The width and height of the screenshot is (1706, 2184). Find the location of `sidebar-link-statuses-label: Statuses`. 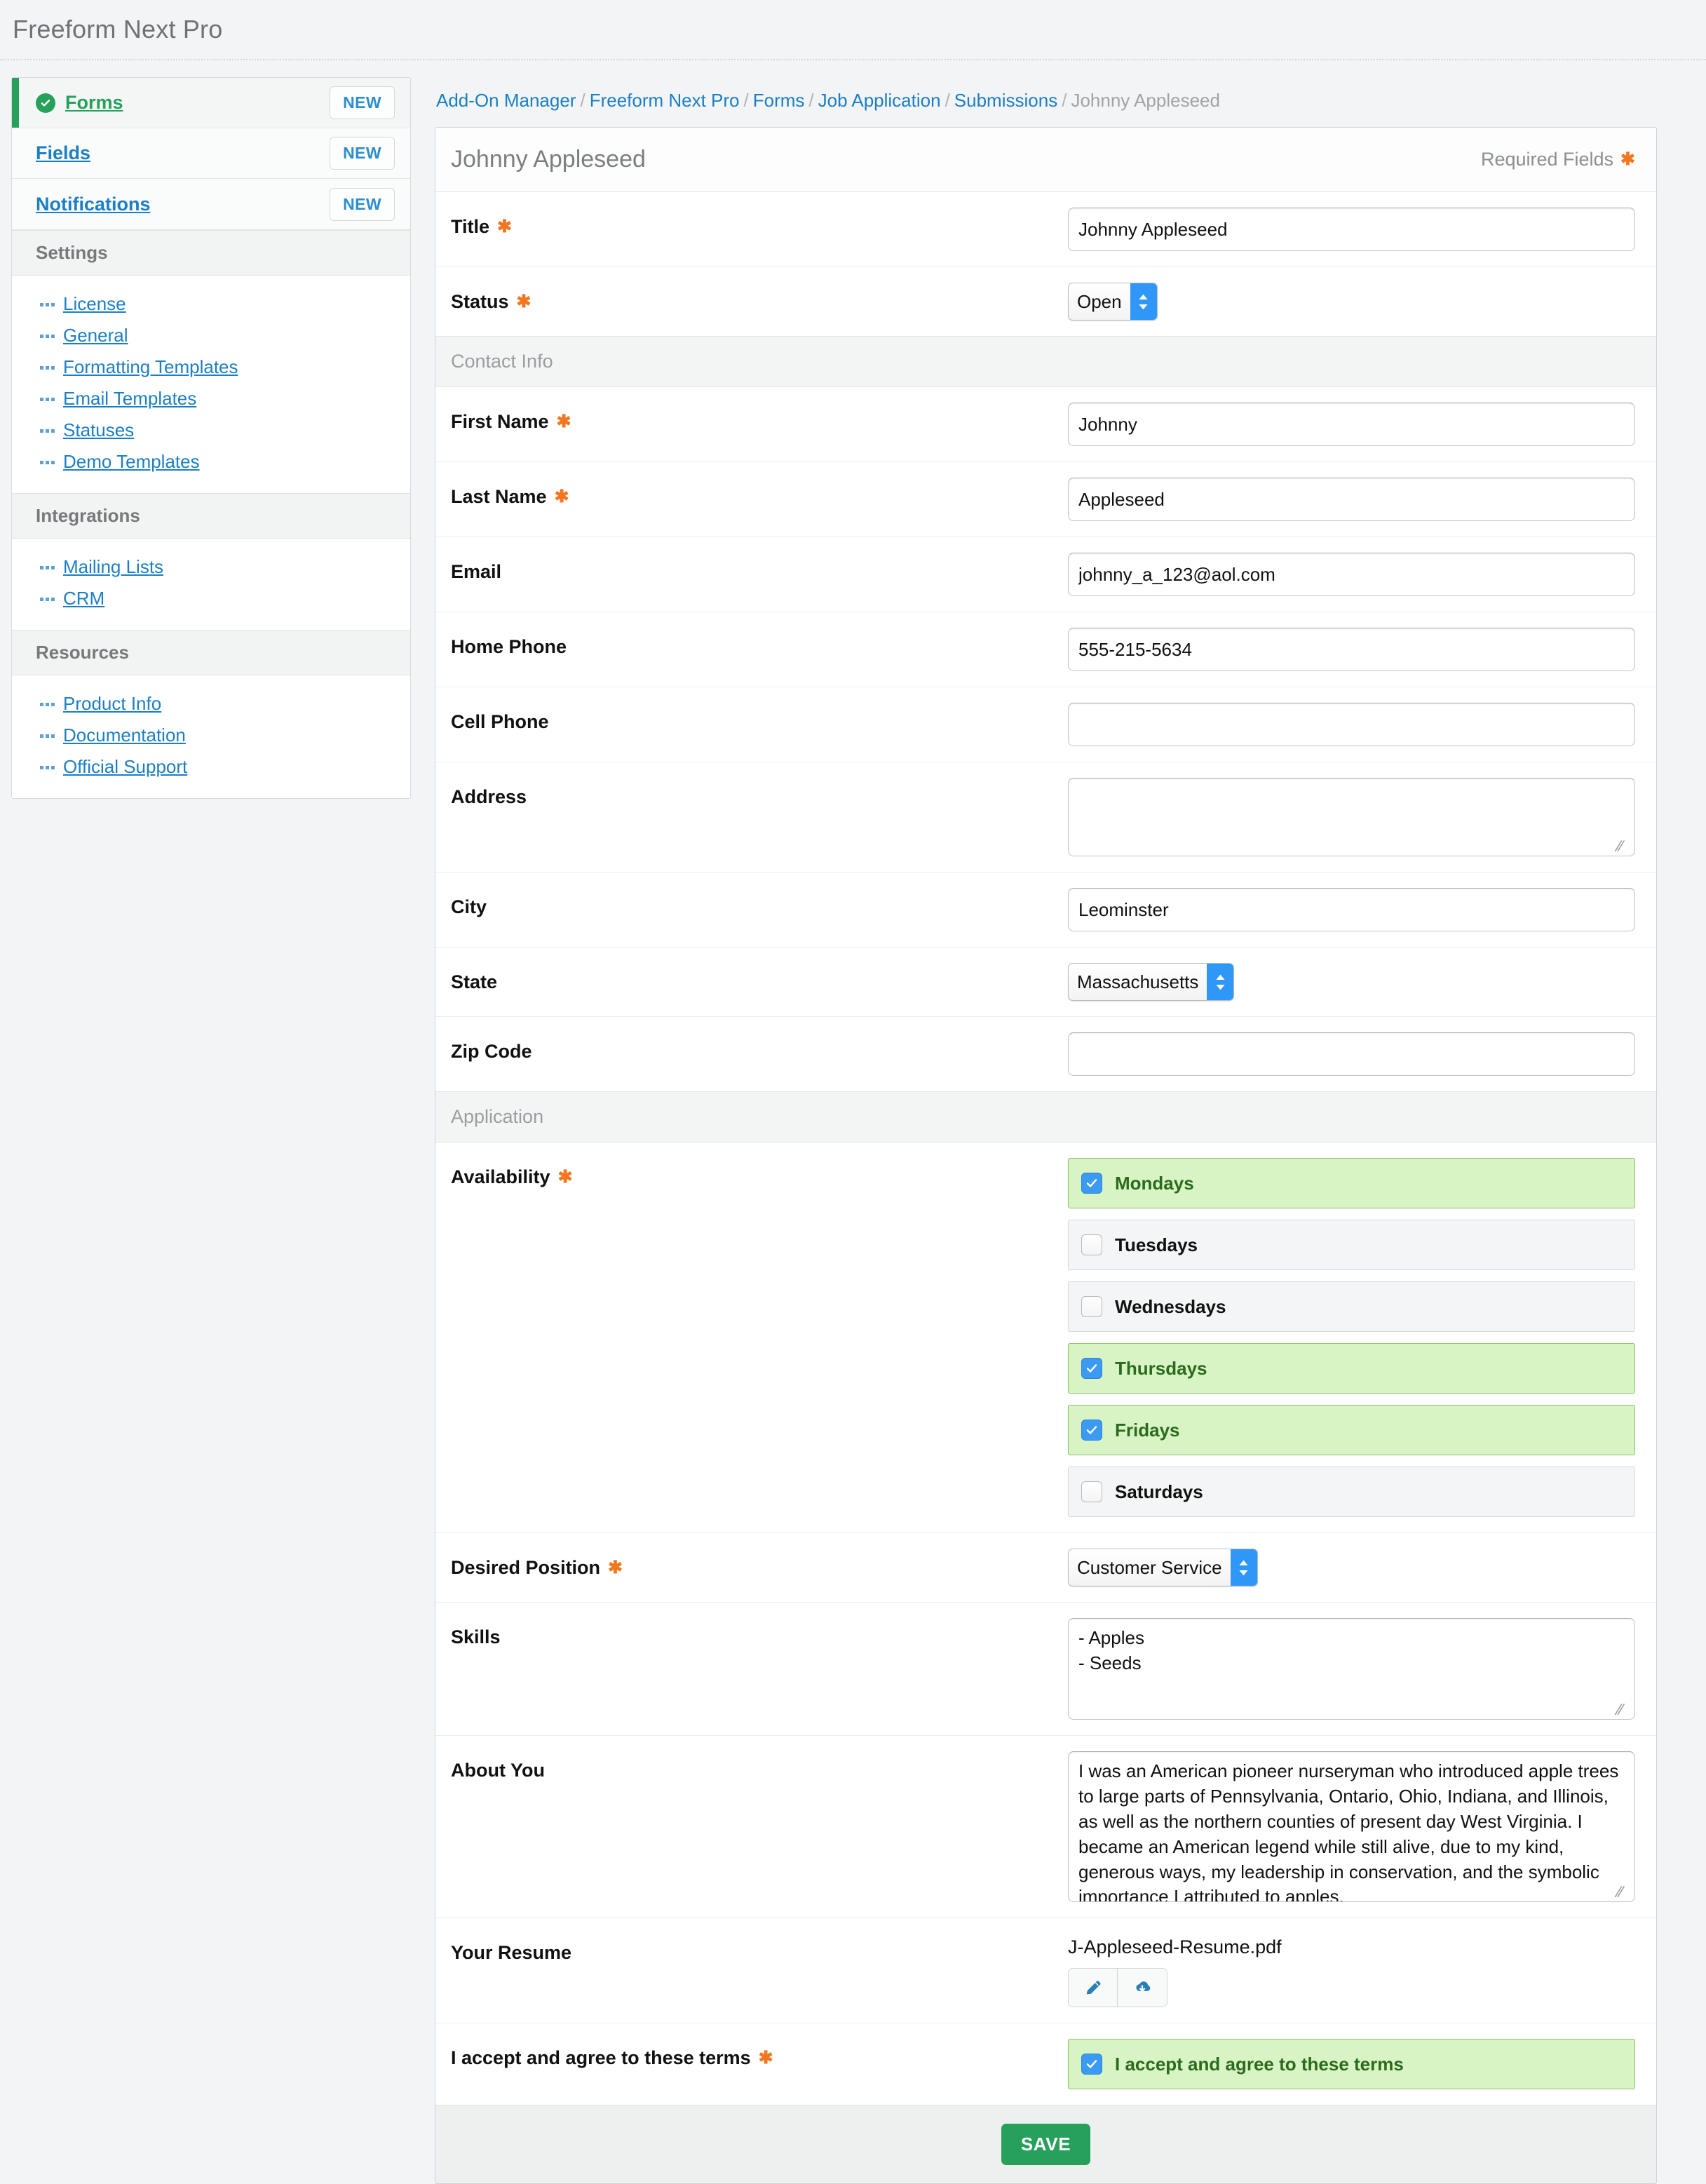

sidebar-link-statuses-label: Statuses is located at coordinates (98, 430).